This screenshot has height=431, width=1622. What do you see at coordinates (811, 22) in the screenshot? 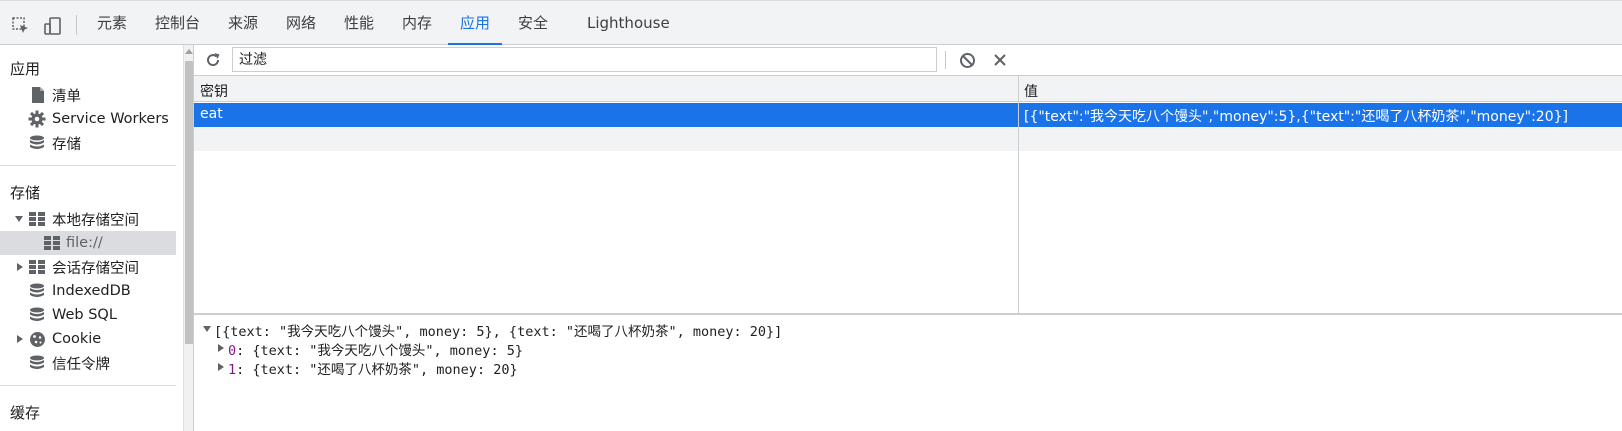
I see `devtools-tab-bar: 元素 控制台 来源 网络 性能 内存 应用 安全 Lighthouse` at bounding box center [811, 22].